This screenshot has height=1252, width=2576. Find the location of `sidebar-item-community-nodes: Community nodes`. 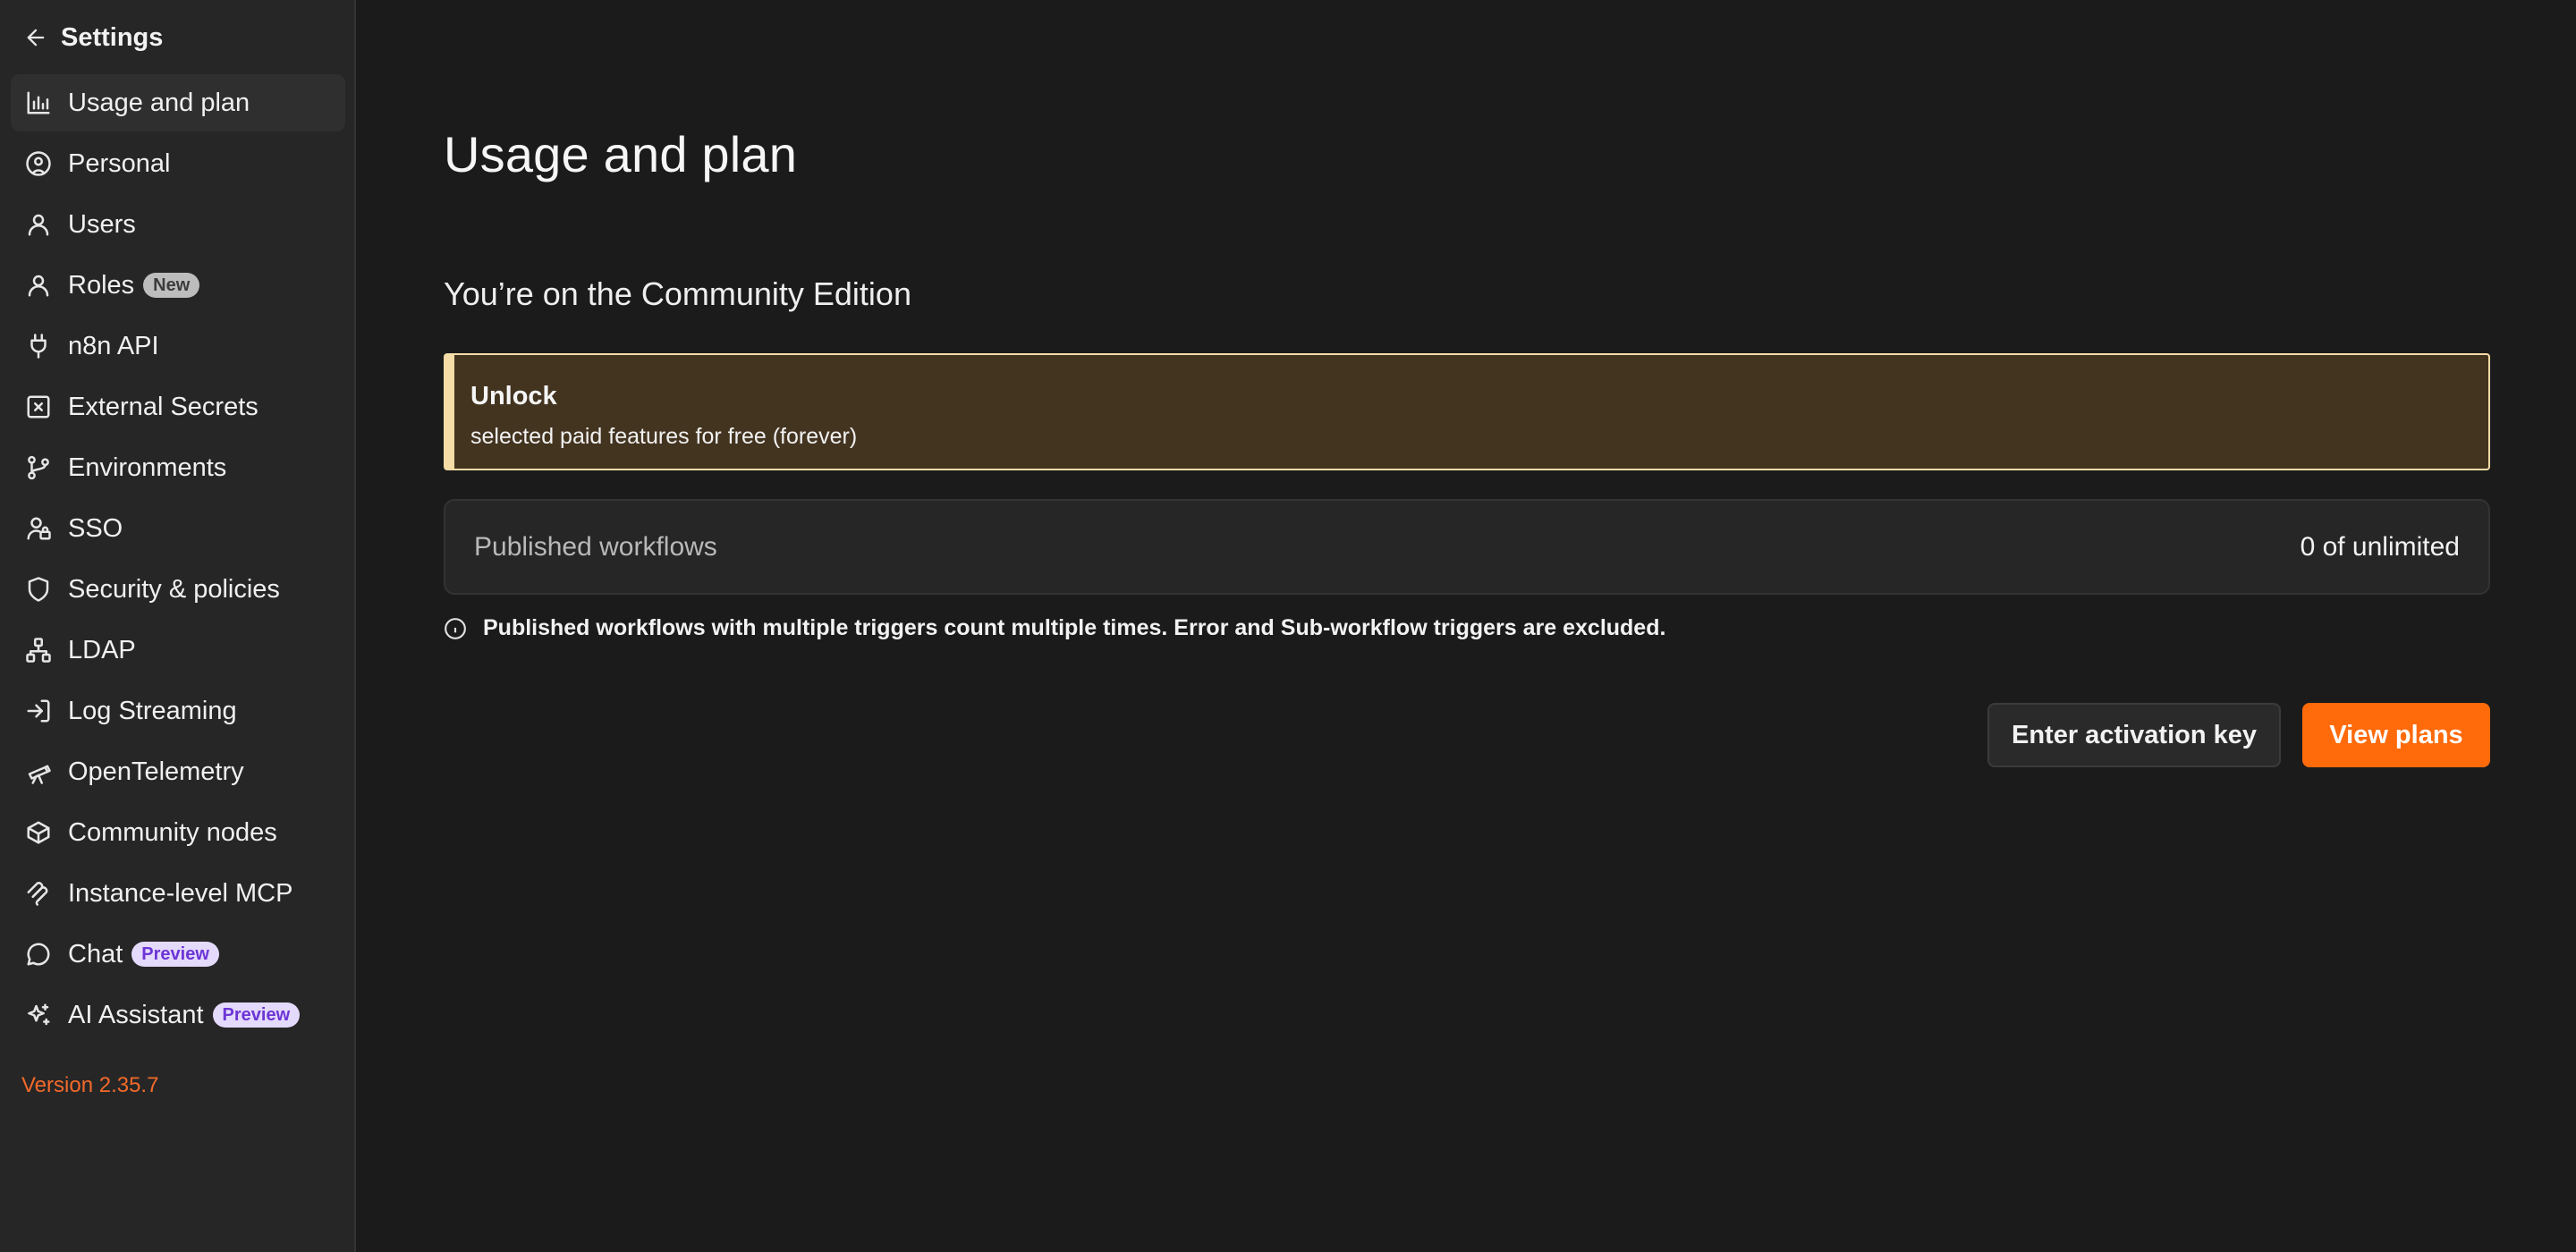

sidebar-item-community-nodes: Community nodes is located at coordinates (178, 832).